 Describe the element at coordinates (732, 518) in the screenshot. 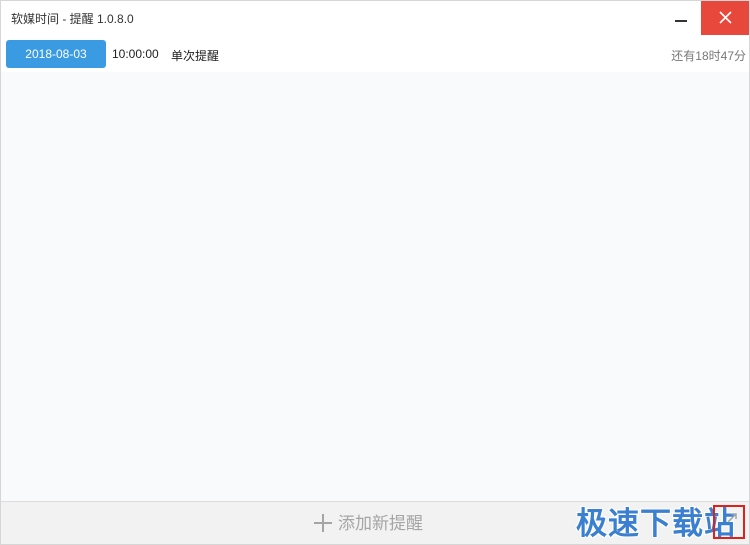

I see `resize-icon` at that location.